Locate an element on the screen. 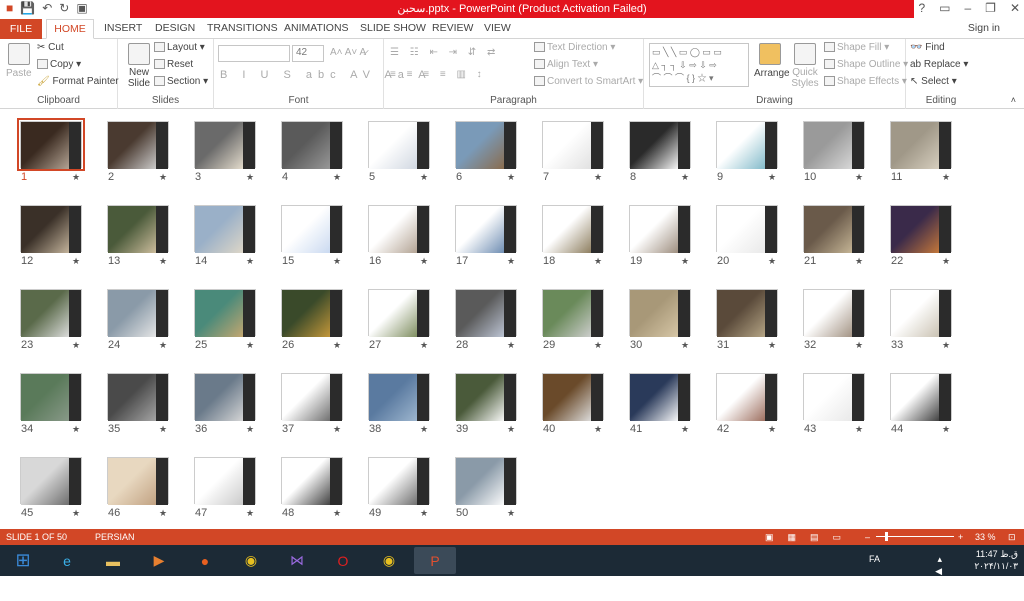 The image size is (1024, 601). tab-home: HOME is located at coordinates (70, 29).